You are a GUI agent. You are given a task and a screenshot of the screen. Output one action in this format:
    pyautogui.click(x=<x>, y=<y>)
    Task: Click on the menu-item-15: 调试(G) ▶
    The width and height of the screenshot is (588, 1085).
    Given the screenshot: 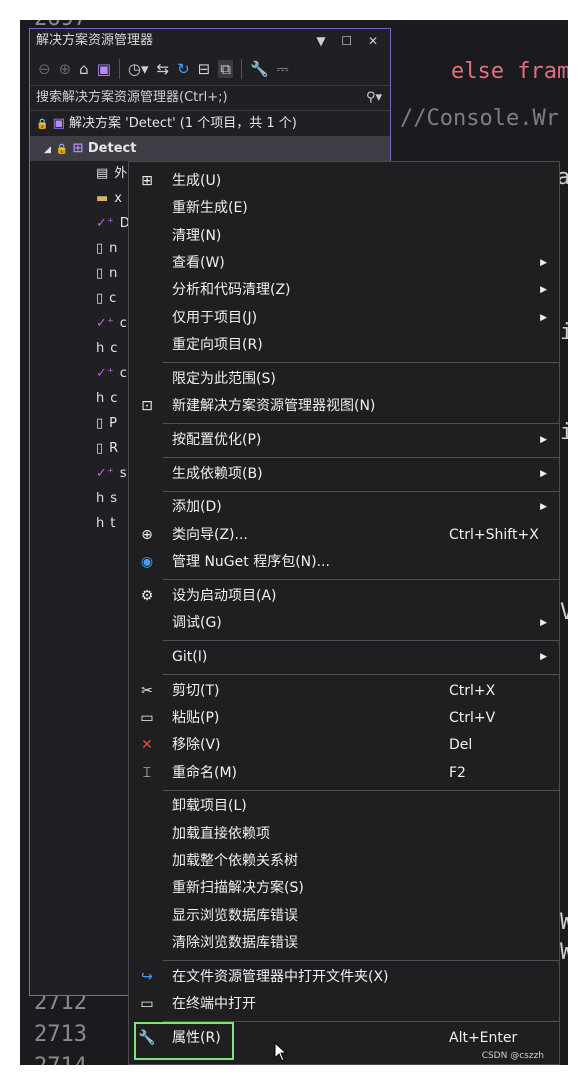 What is the action you would take?
    pyautogui.click(x=344, y=623)
    